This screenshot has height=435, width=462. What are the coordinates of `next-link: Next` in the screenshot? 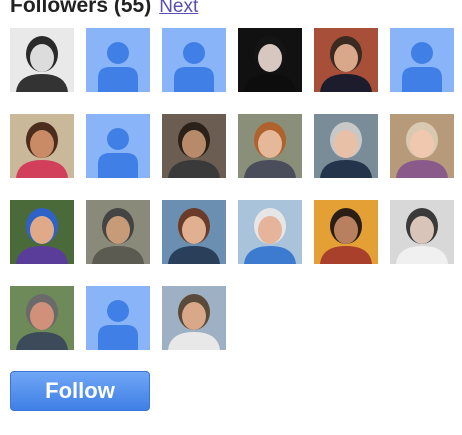 It's located at (178, 9).